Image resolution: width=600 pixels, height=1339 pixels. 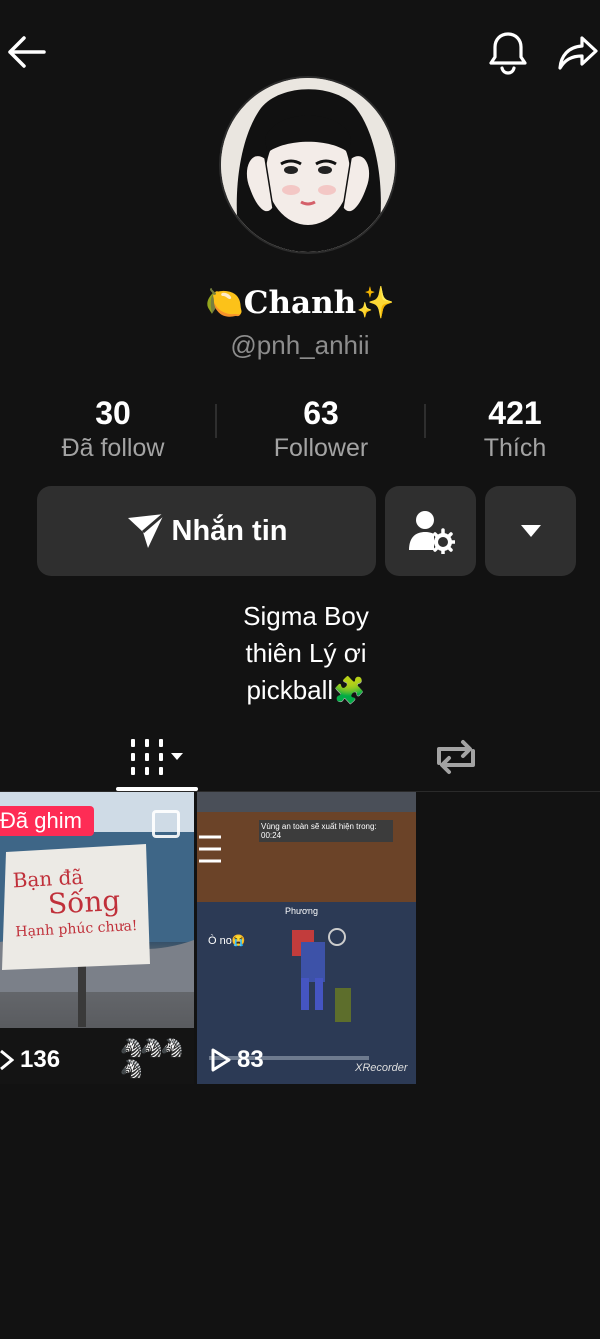 I want to click on tab-reposts, so click(x=456, y=757).